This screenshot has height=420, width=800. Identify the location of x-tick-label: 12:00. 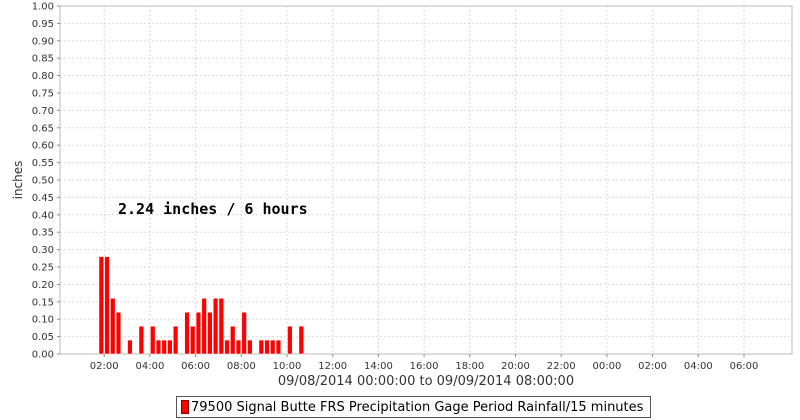
(332, 366).